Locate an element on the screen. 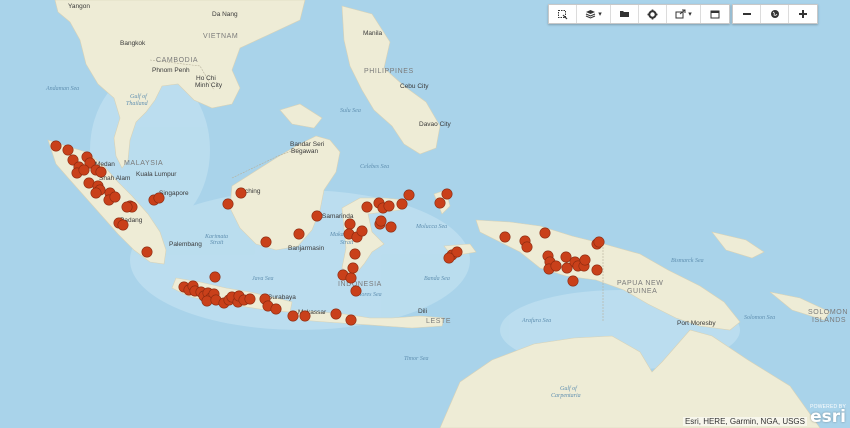 This screenshot has width=850, height=428. svg-text: SOLOMON is located at coordinates (828, 312).